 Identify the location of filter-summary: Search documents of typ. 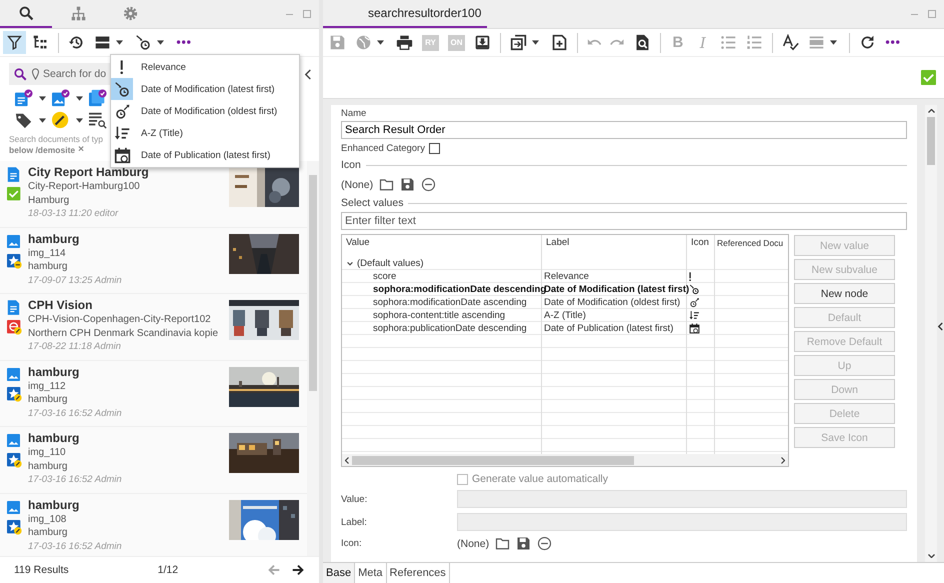
(56, 139).